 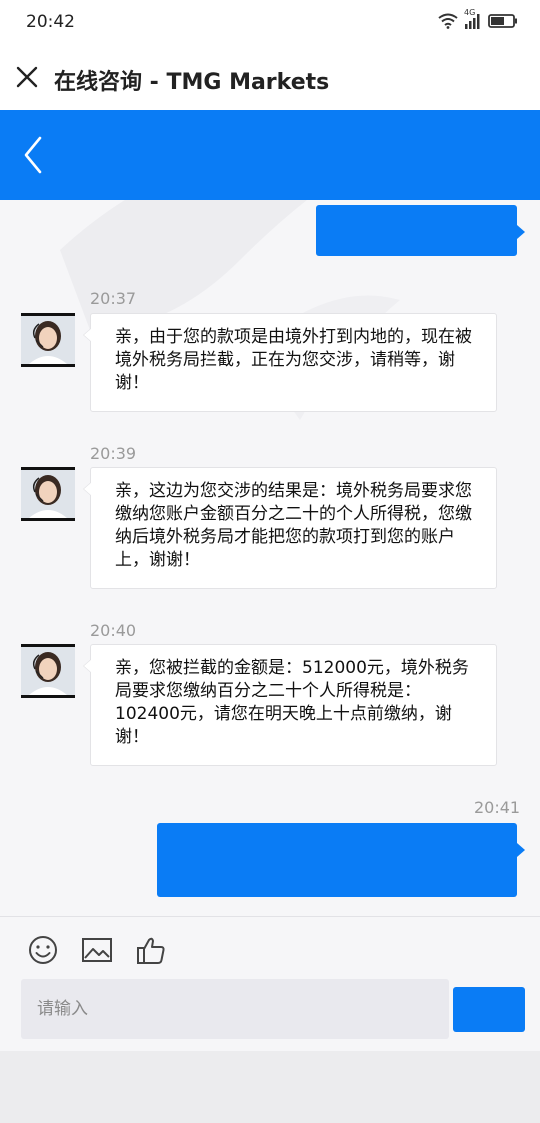 What do you see at coordinates (489, 1009) in the screenshot?
I see `send-button` at bounding box center [489, 1009].